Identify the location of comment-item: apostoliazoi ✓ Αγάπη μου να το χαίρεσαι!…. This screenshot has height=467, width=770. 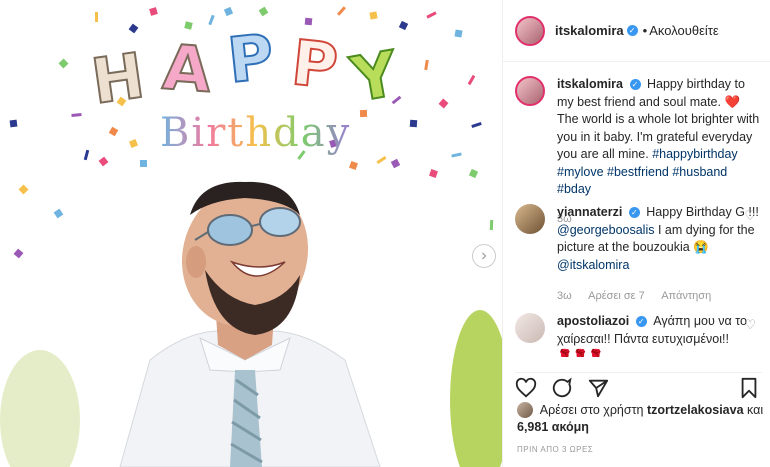
(638, 335).